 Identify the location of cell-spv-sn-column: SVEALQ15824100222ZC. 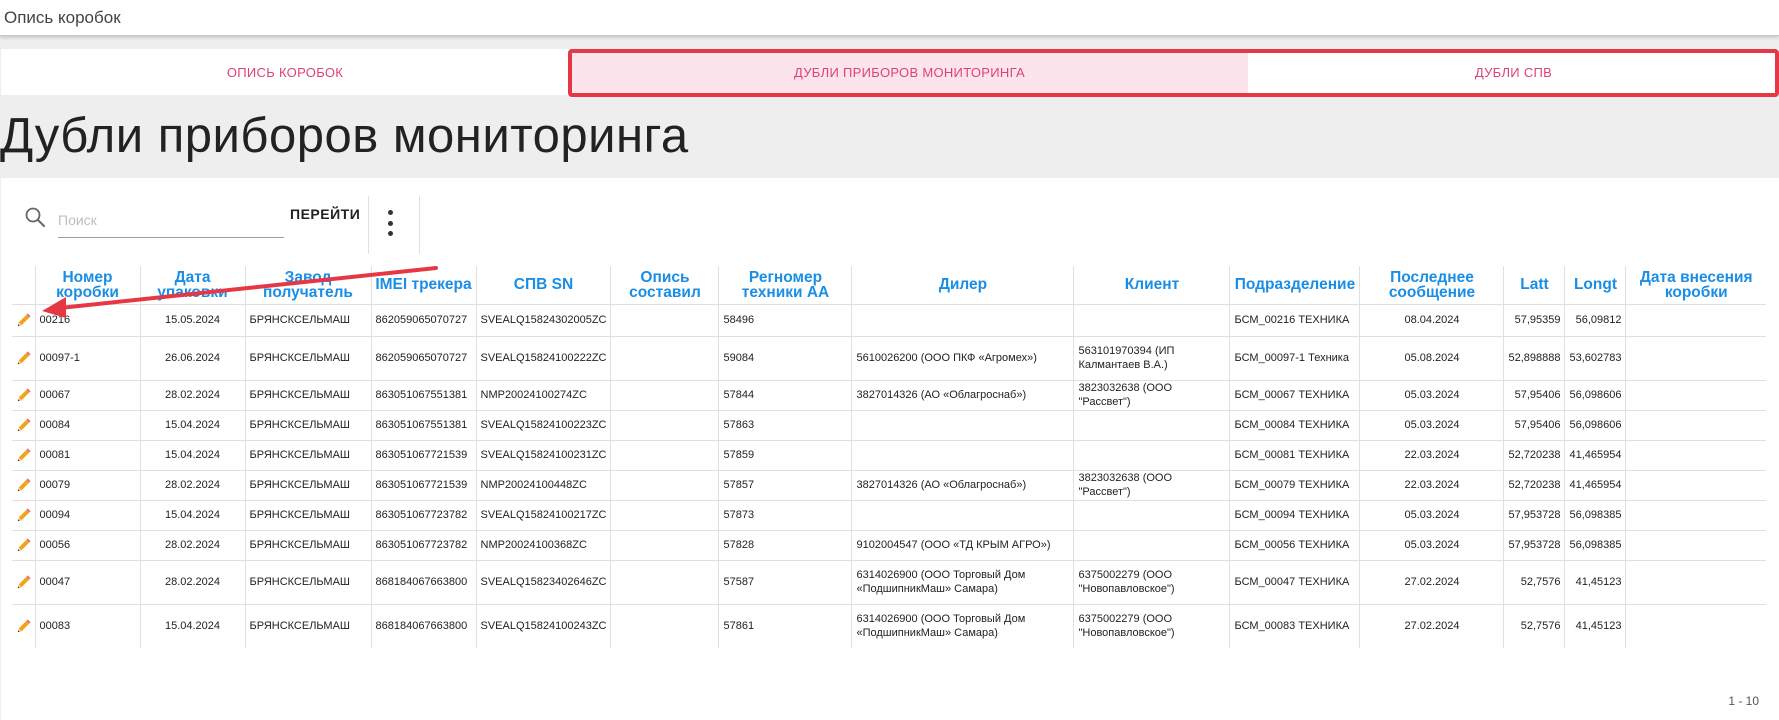
(543, 357).